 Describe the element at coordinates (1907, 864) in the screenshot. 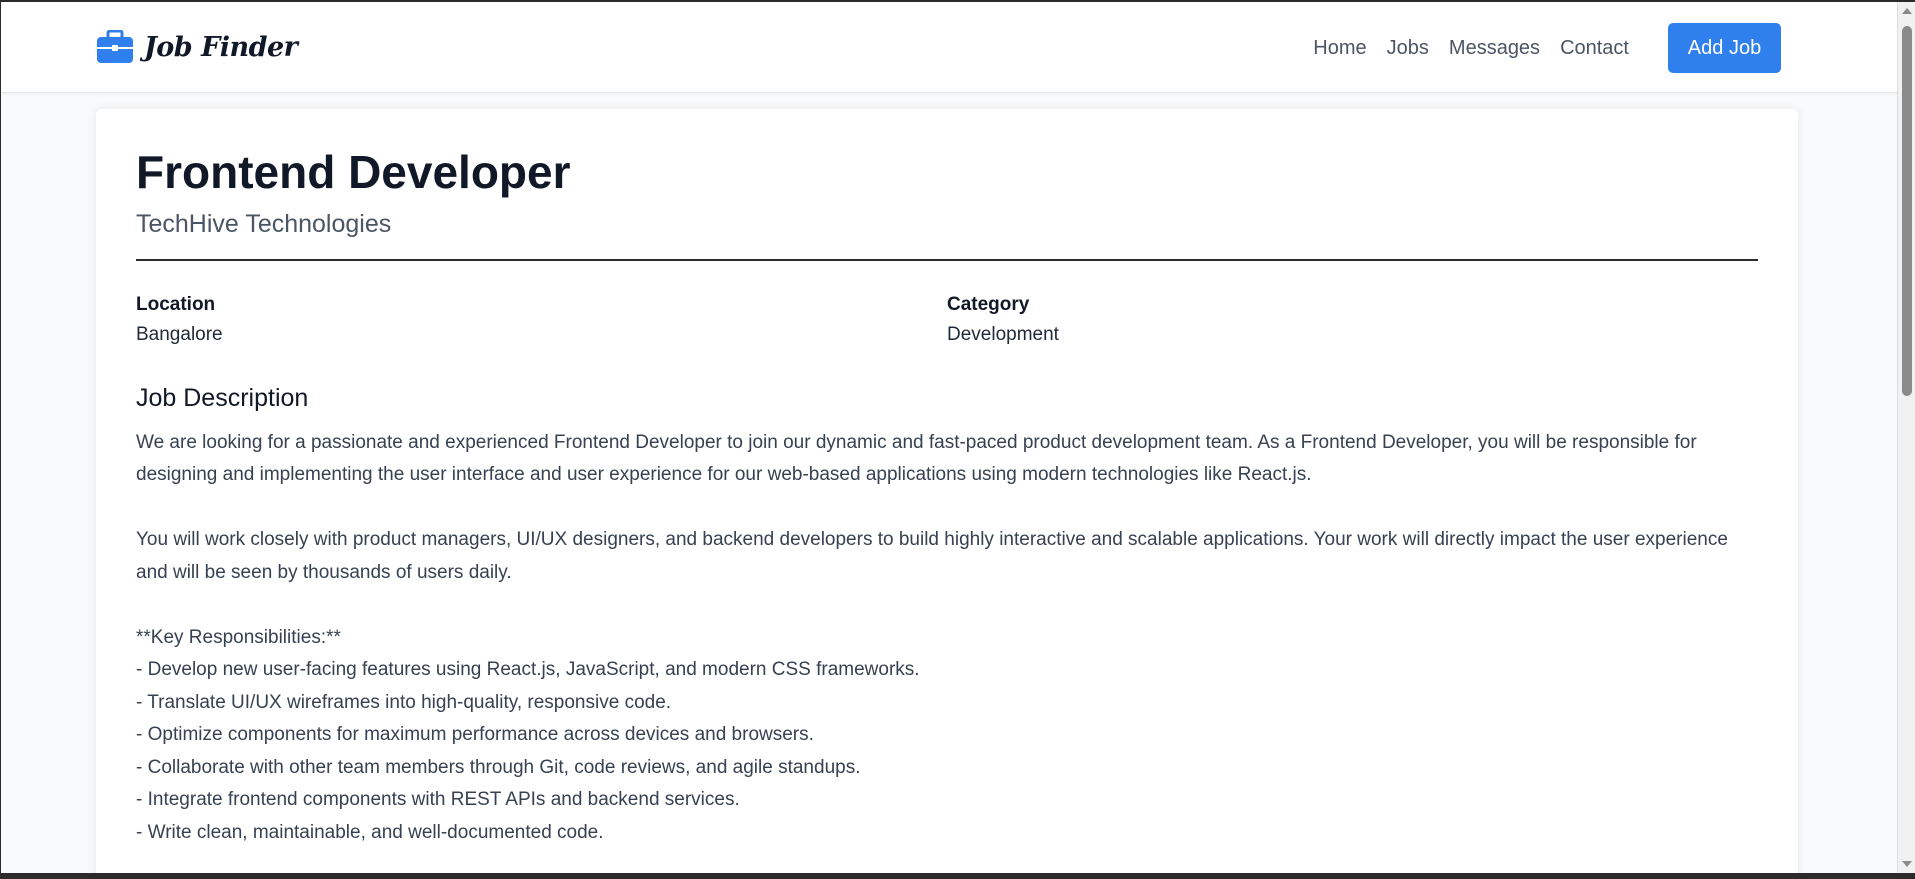

I see `scroll-down-arrow-icon` at that location.